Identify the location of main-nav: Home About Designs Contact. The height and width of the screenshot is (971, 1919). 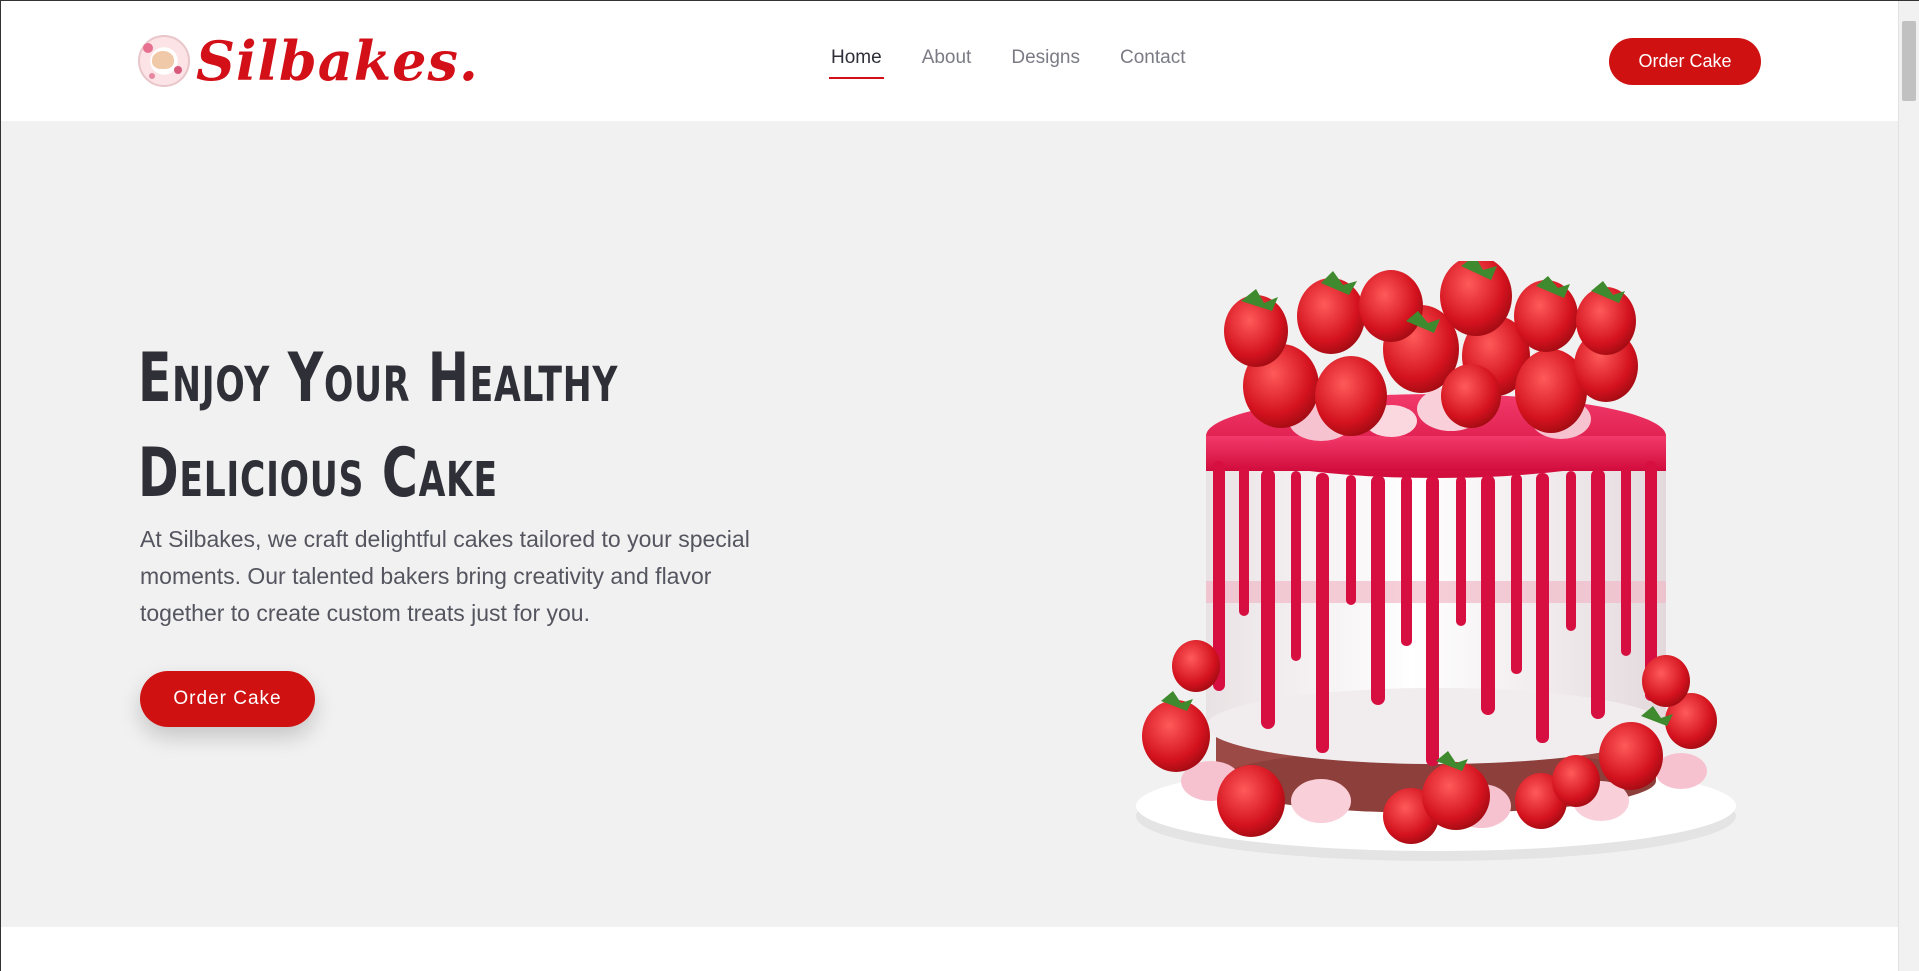
(1007, 63).